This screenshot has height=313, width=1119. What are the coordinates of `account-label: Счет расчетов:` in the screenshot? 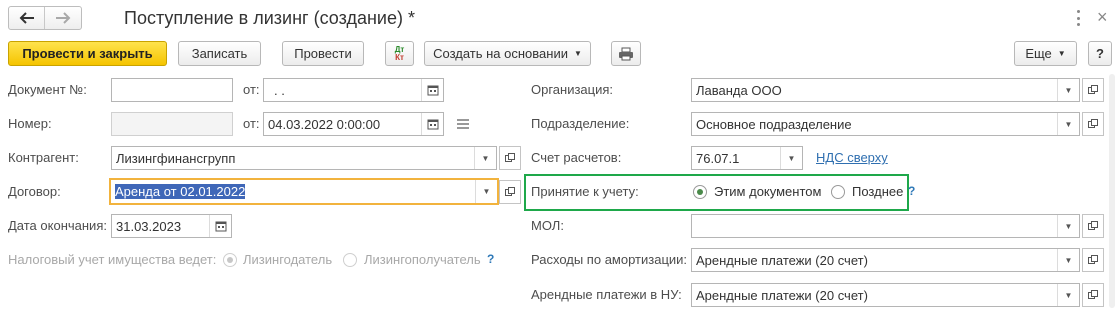 It's located at (576, 157).